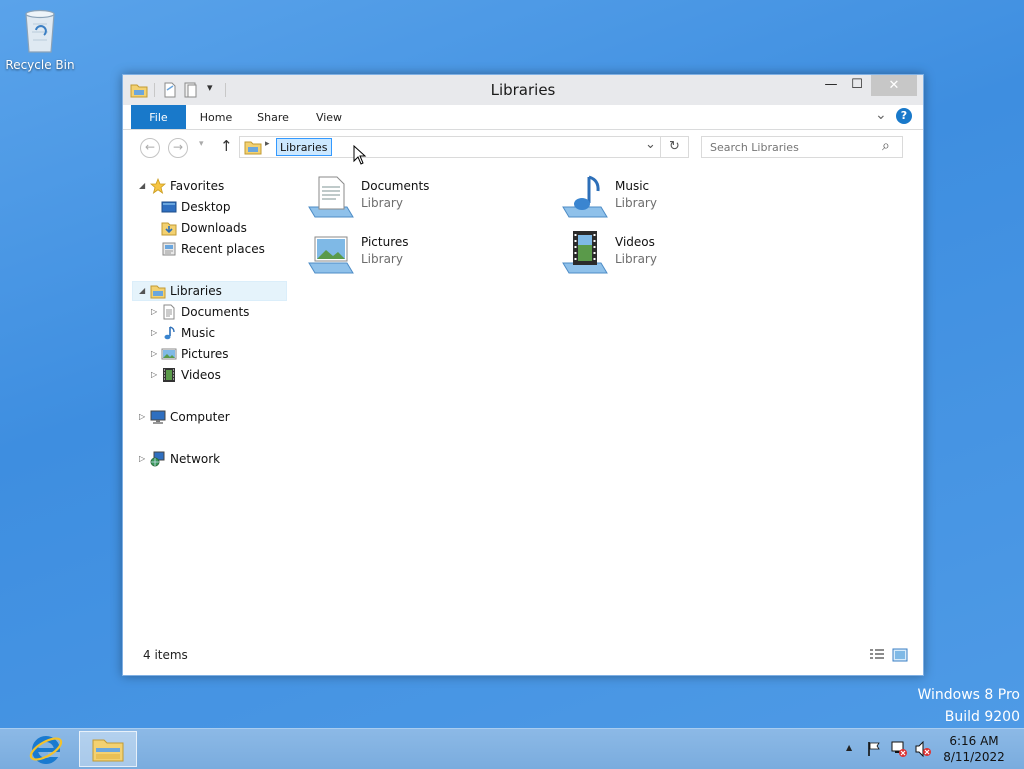 The image size is (1024, 769). Describe the element at coordinates (974, 741) in the screenshot. I see `clock-time: 6:16 AM` at that location.